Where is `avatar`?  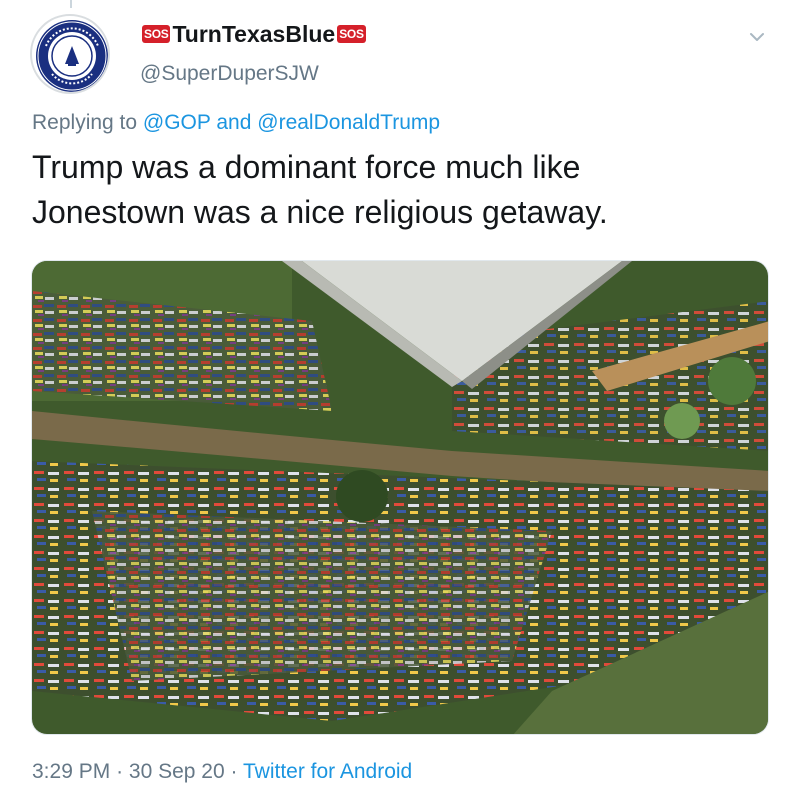 avatar is located at coordinates (70, 54).